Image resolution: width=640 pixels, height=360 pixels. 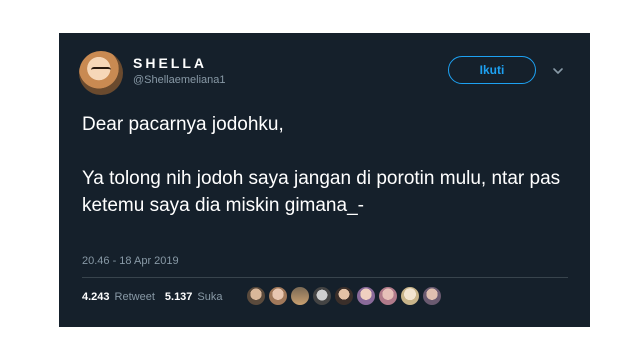 I want to click on display-name: SHELLA, so click(x=170, y=63).